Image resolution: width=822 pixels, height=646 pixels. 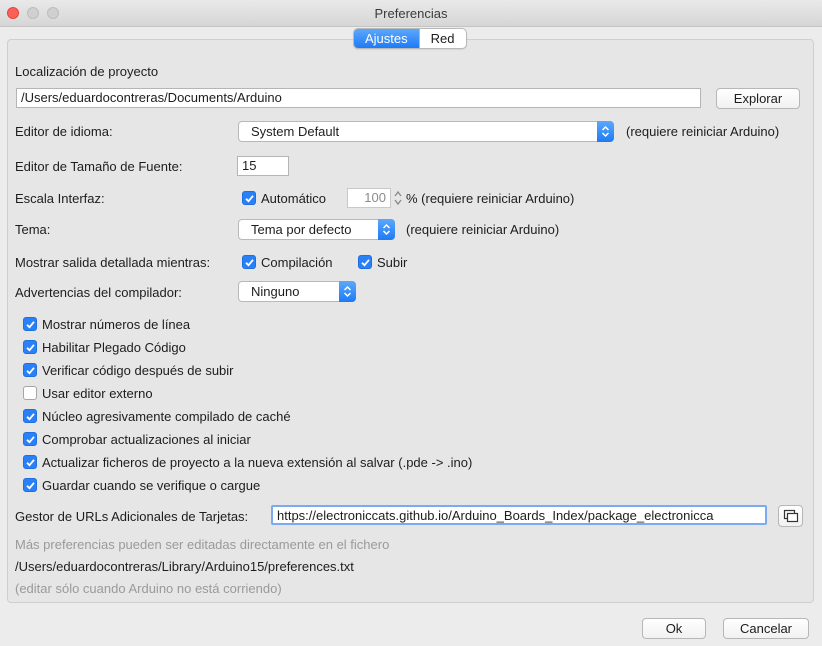 I want to click on font-size-label: Editor de Tamaño de Fuente:, so click(x=99, y=166).